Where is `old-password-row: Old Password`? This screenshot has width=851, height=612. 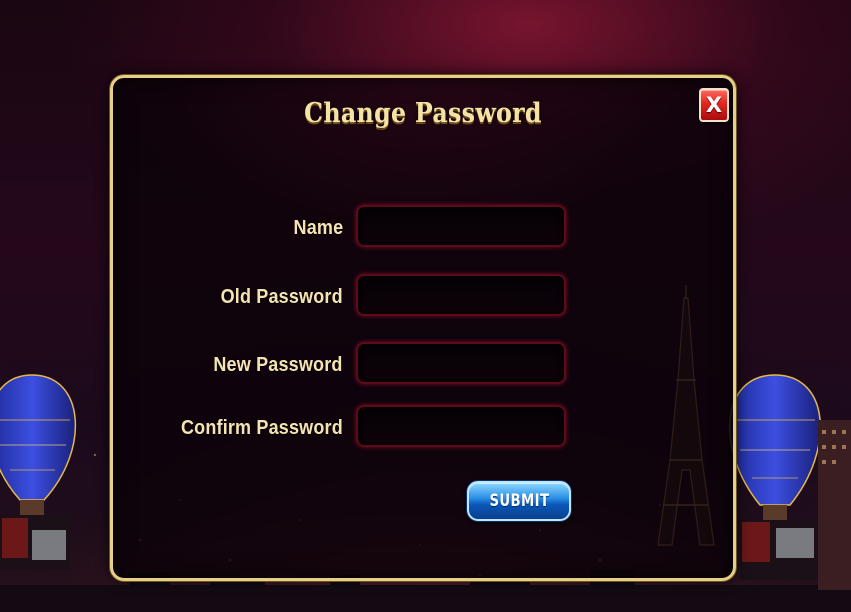
old-password-row: Old Password is located at coordinates (423, 297).